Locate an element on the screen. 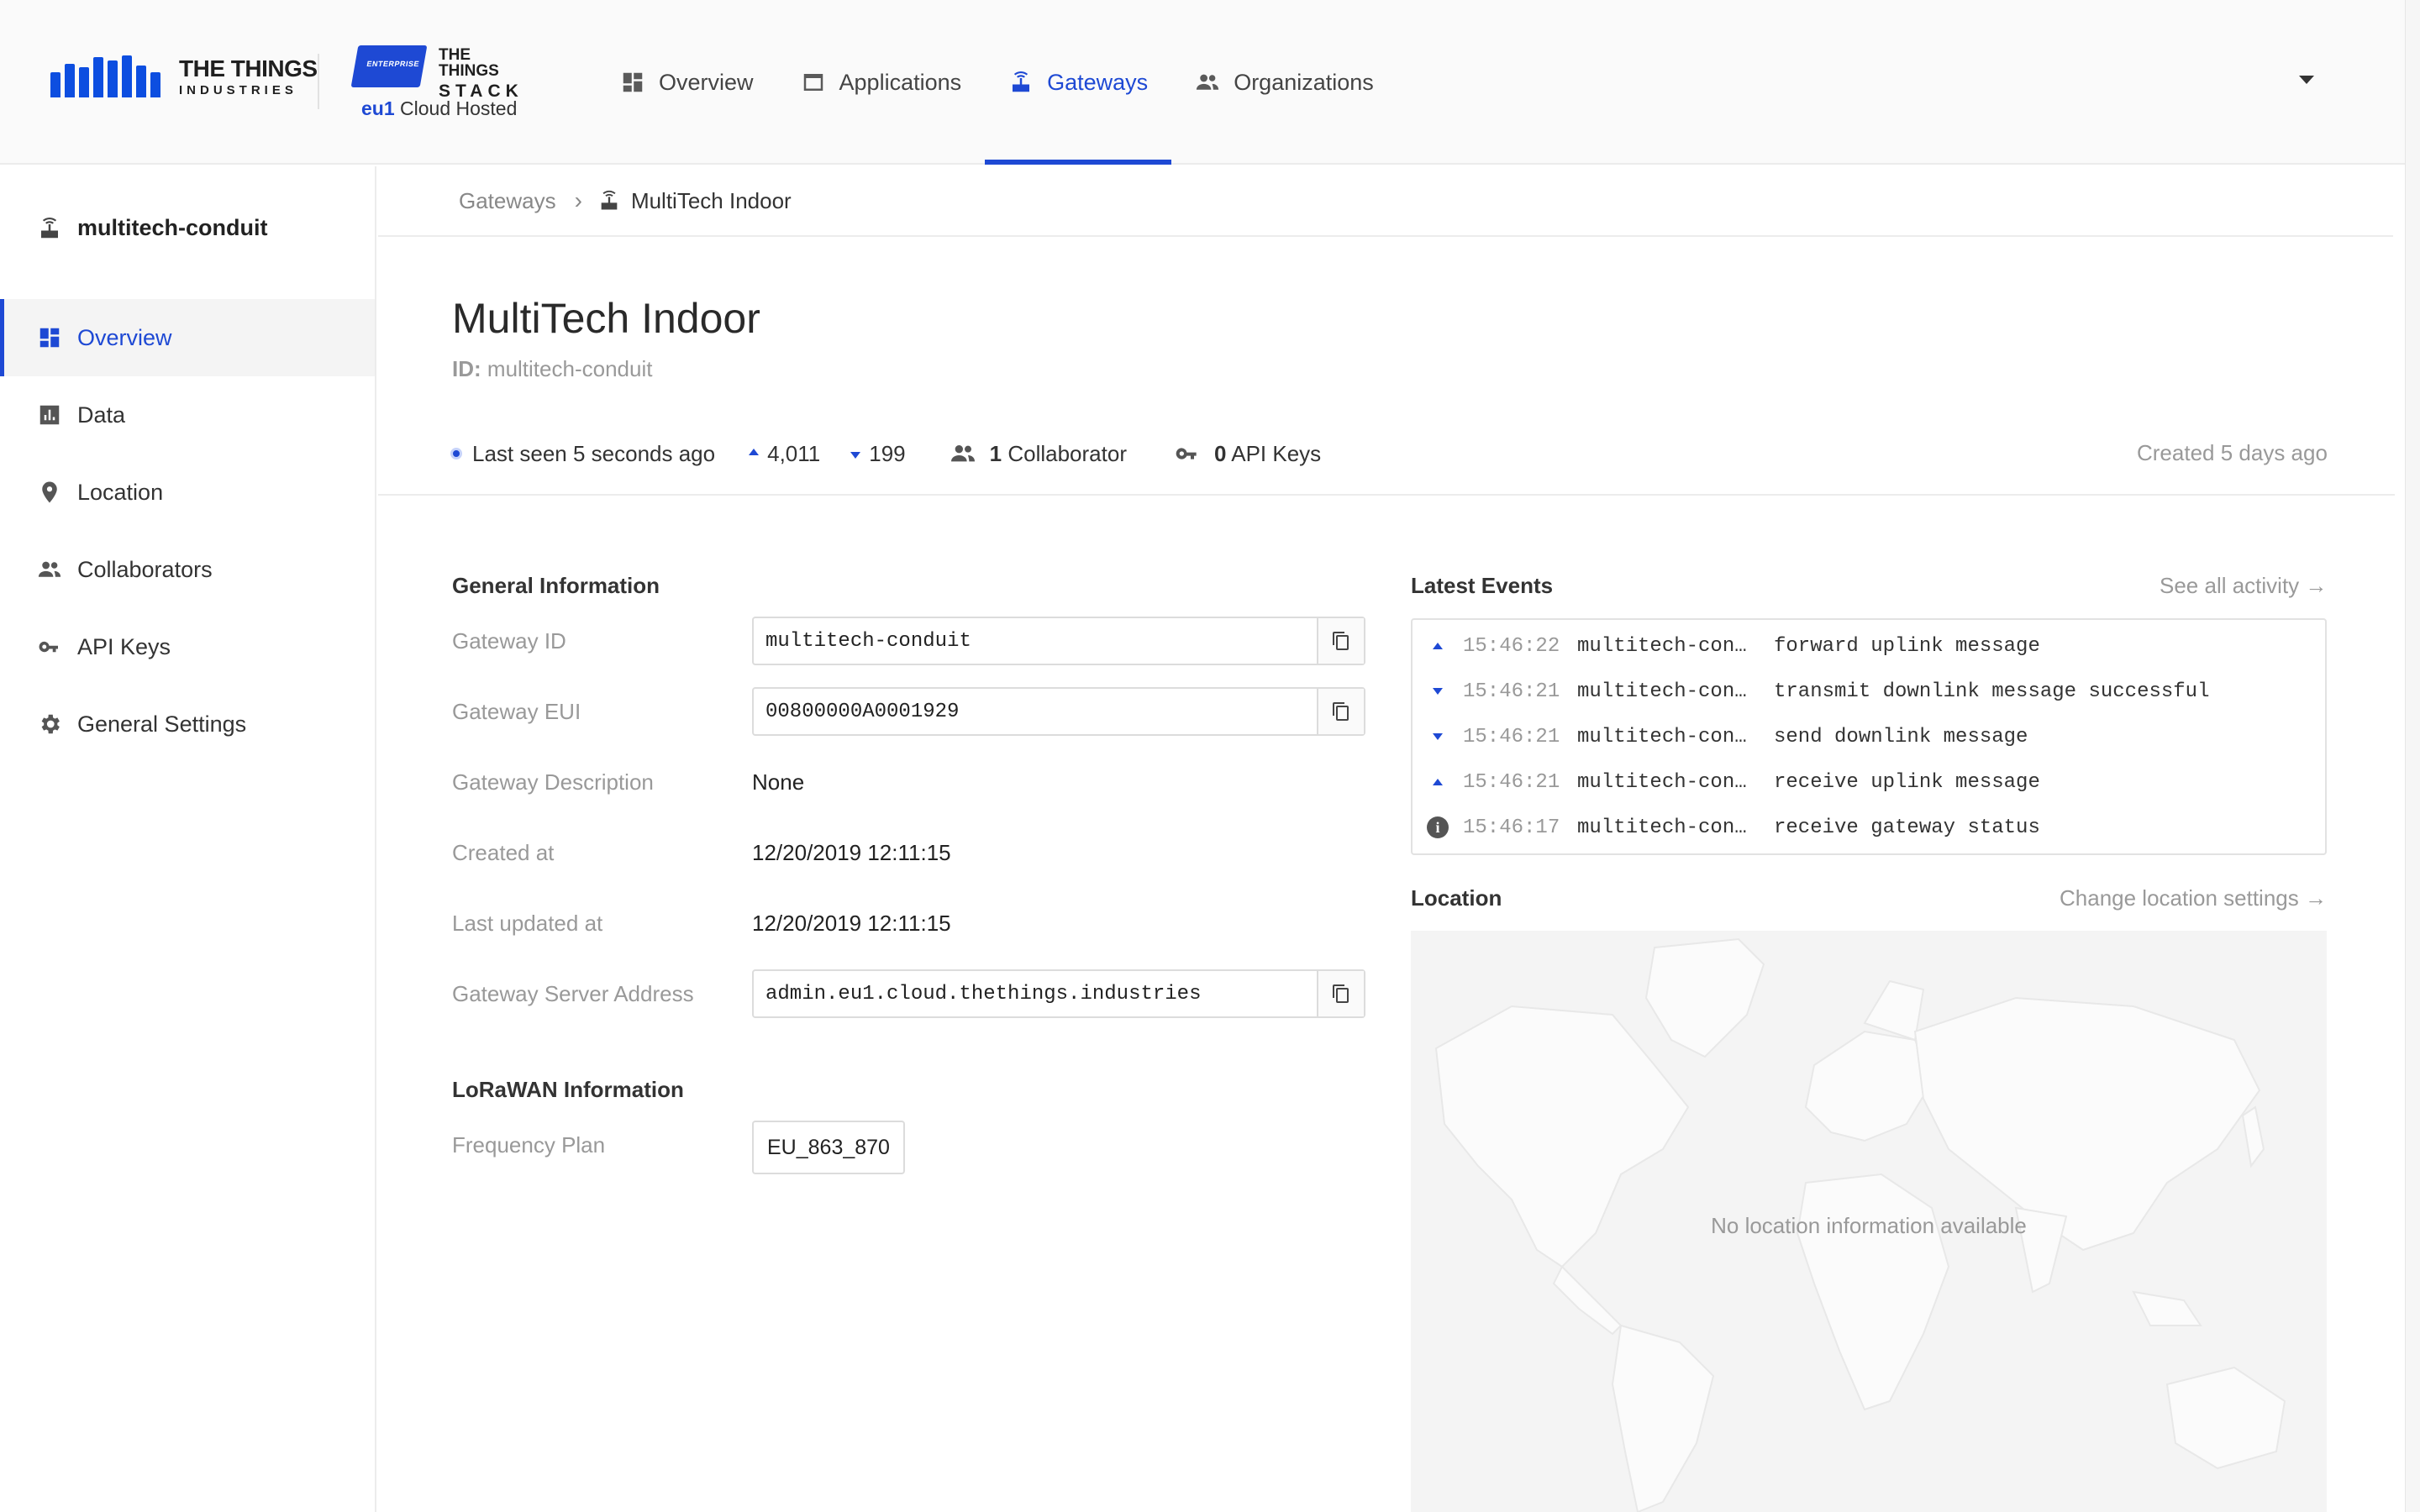 The image size is (2420, 1512). gateway-id-subtitle: ID: multitech-conduit is located at coordinates (552, 369).